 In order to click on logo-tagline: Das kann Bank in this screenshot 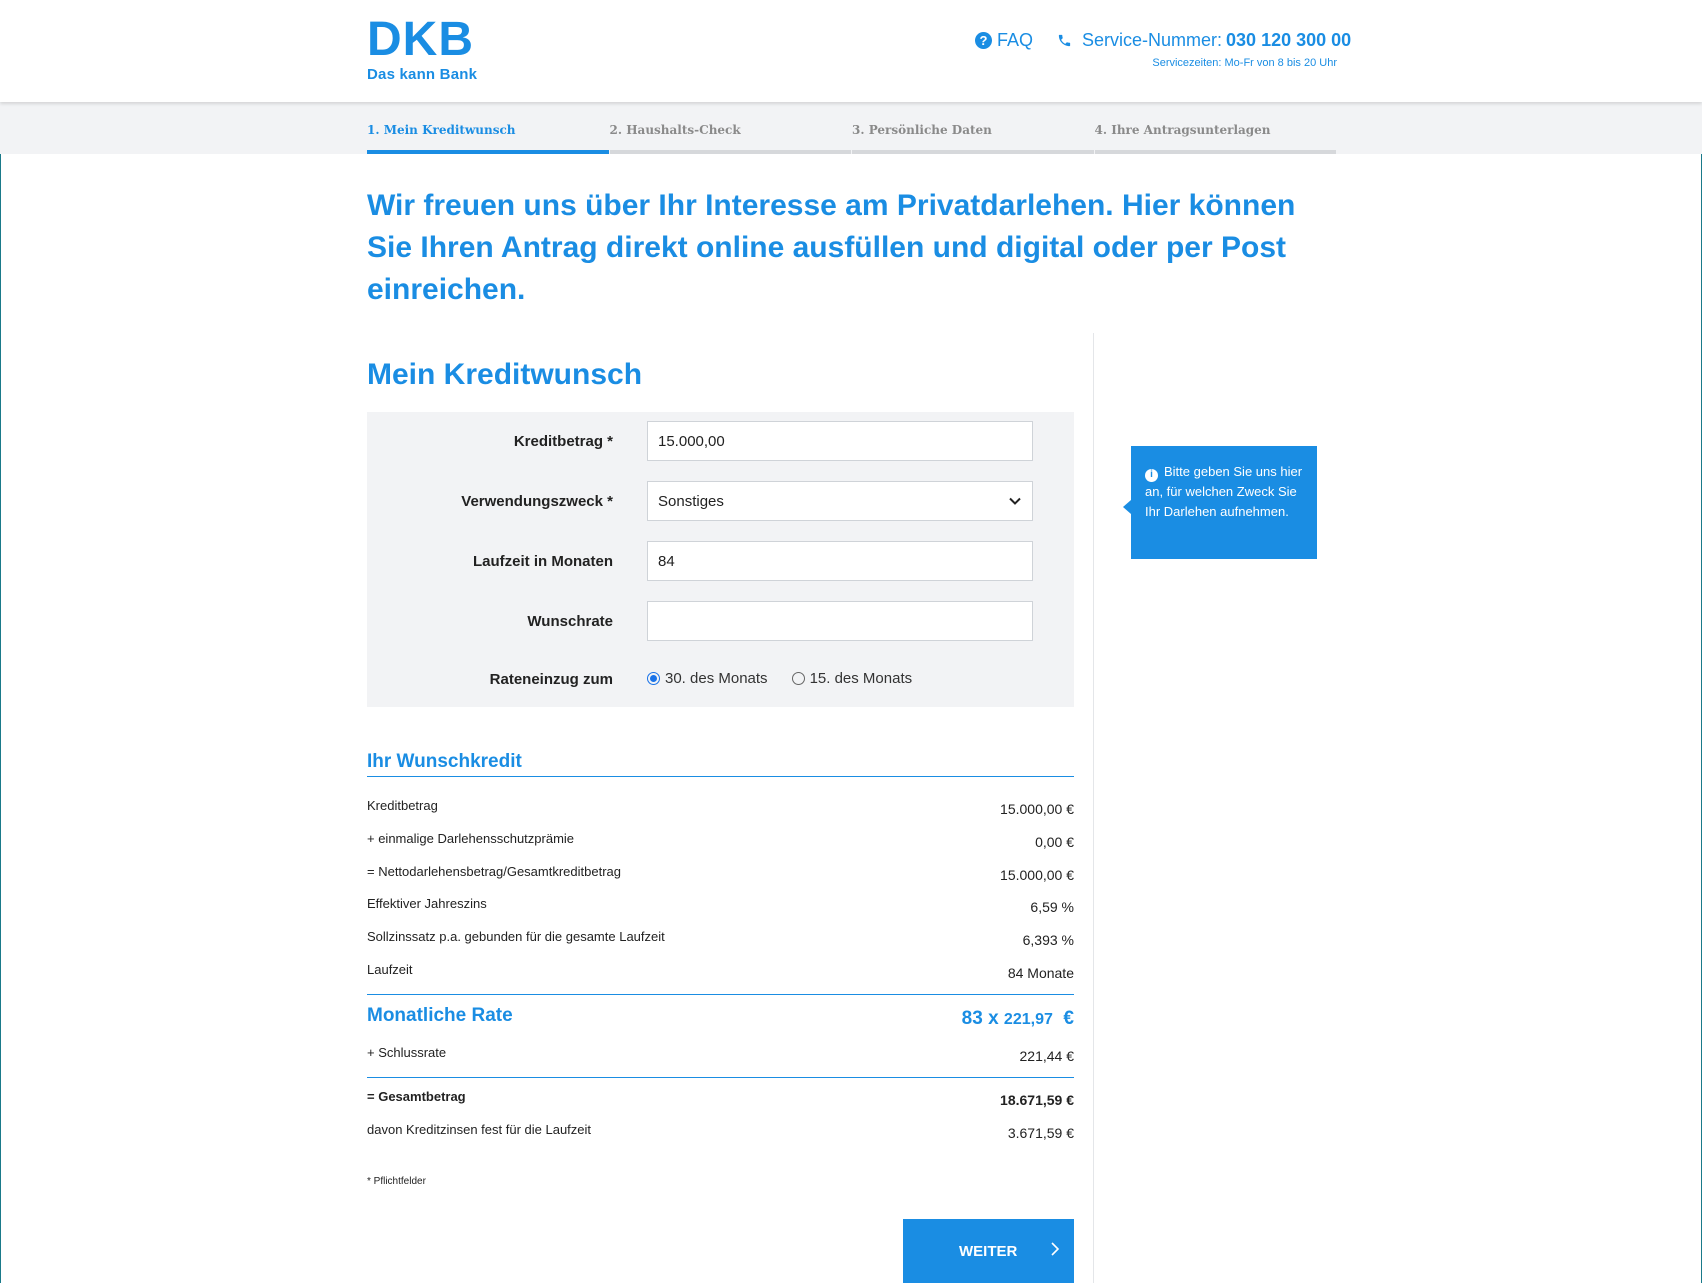, I will do `click(422, 74)`.